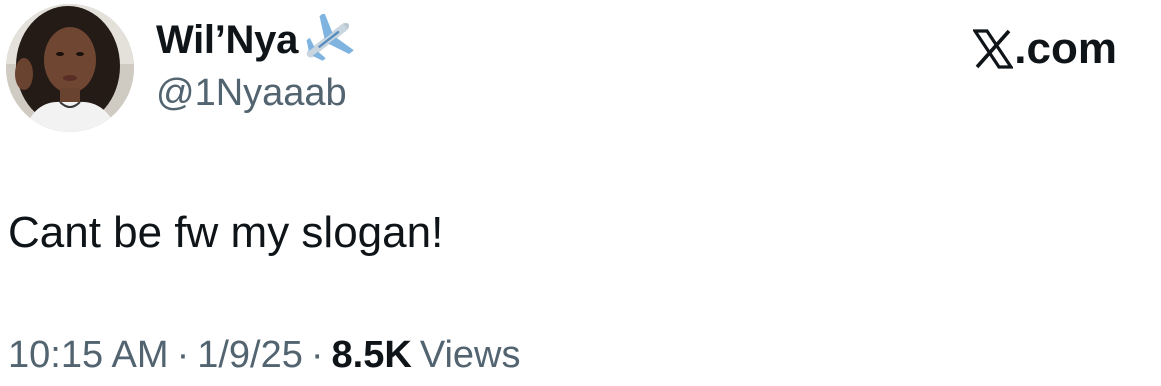  What do you see at coordinates (226, 232) in the screenshot?
I see `tweet-text: Cant be fw my slogan!` at bounding box center [226, 232].